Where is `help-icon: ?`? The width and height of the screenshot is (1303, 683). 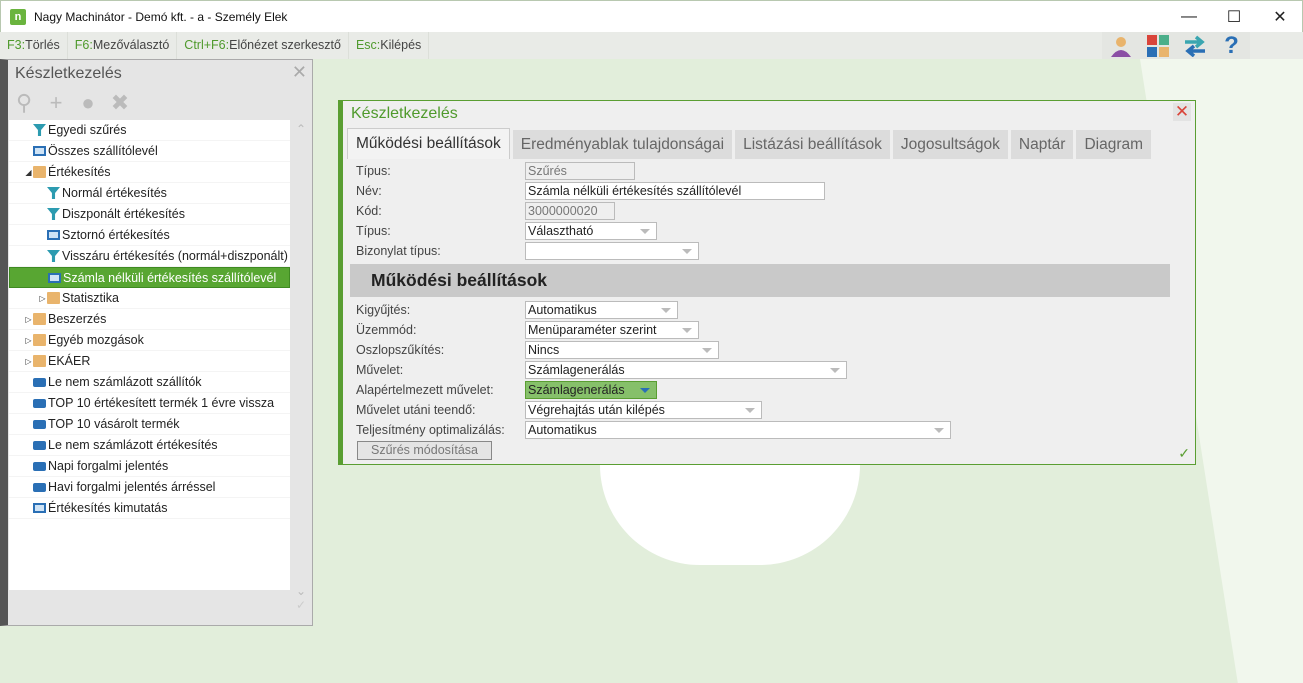 help-icon: ? is located at coordinates (1231, 45).